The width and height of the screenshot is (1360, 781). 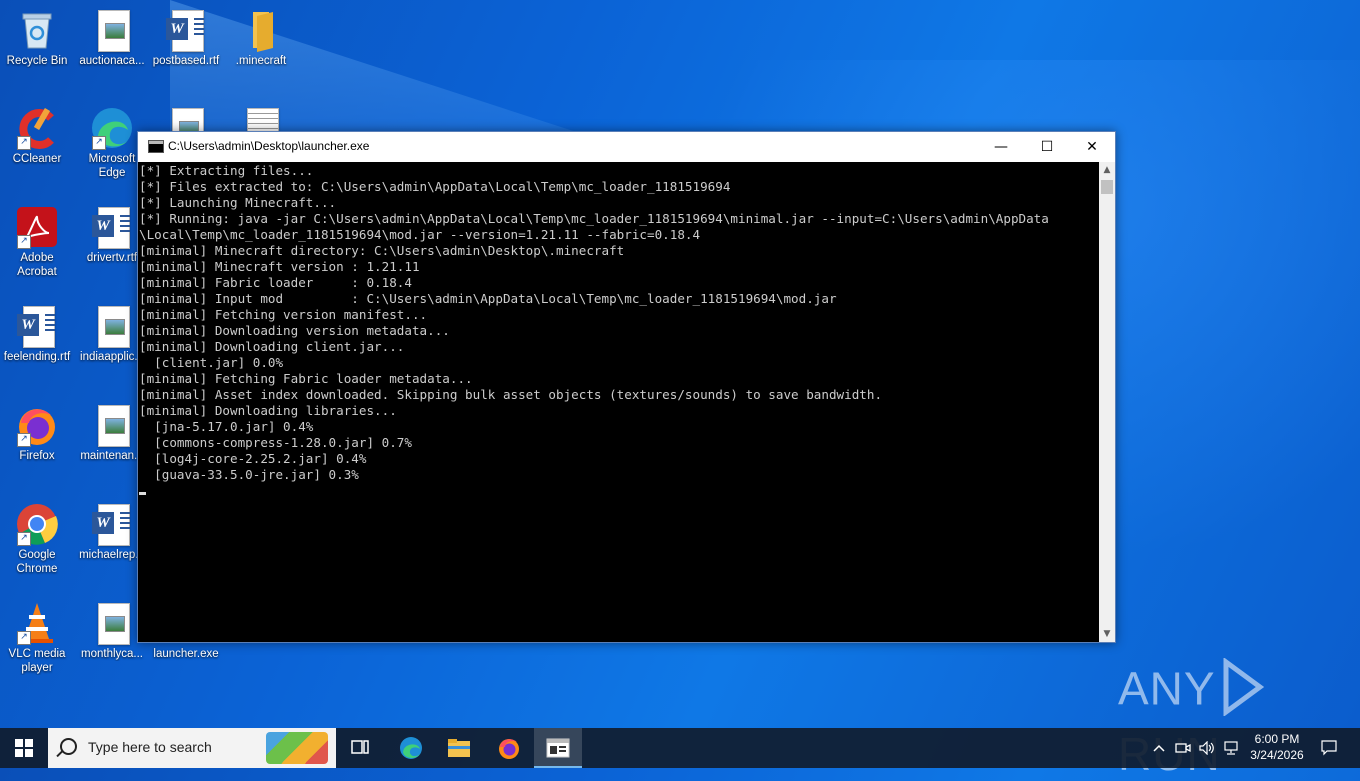 I want to click on show-hidden-icons-button, so click(x=1159, y=748).